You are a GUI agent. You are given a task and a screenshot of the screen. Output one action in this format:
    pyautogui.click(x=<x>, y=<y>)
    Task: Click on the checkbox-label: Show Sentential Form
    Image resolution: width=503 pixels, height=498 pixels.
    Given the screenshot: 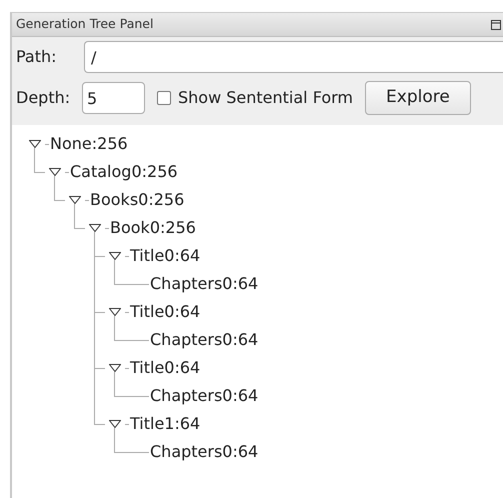 What is the action you would take?
    pyautogui.click(x=266, y=98)
    